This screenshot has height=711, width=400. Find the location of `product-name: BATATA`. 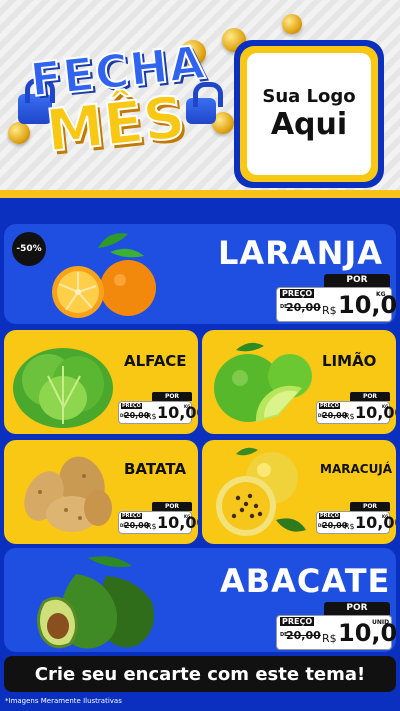

product-name: BATATA is located at coordinates (155, 469).